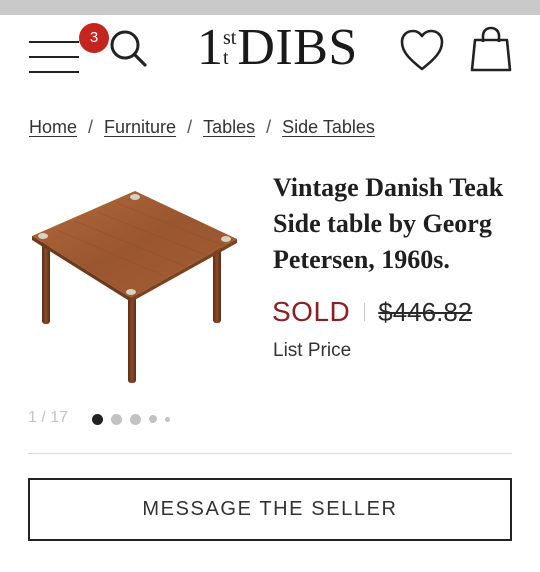  What do you see at coordinates (229, 127) in the screenshot?
I see `breadcrumb-tables: Tables` at bounding box center [229, 127].